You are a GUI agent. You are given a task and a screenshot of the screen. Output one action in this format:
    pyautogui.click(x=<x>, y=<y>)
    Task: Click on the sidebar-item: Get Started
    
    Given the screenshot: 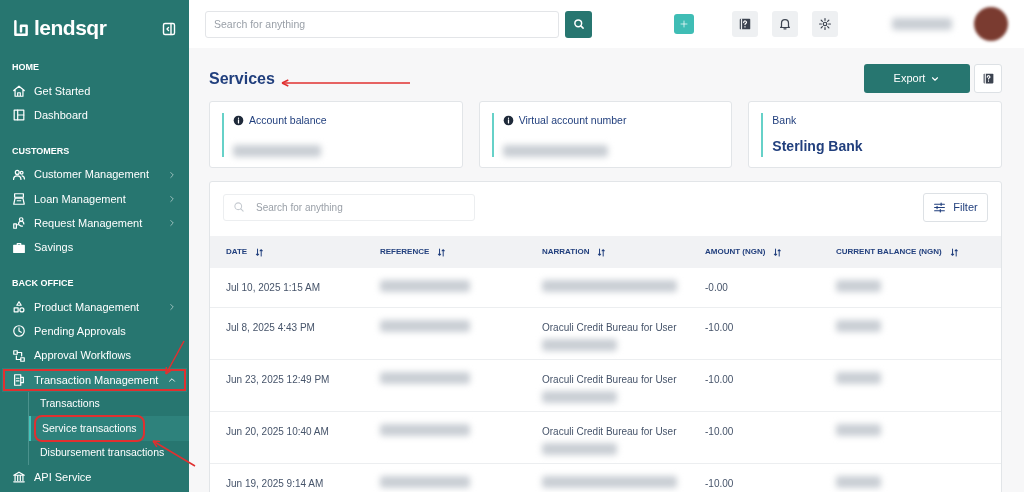 What is the action you would take?
    pyautogui.click(x=94, y=91)
    